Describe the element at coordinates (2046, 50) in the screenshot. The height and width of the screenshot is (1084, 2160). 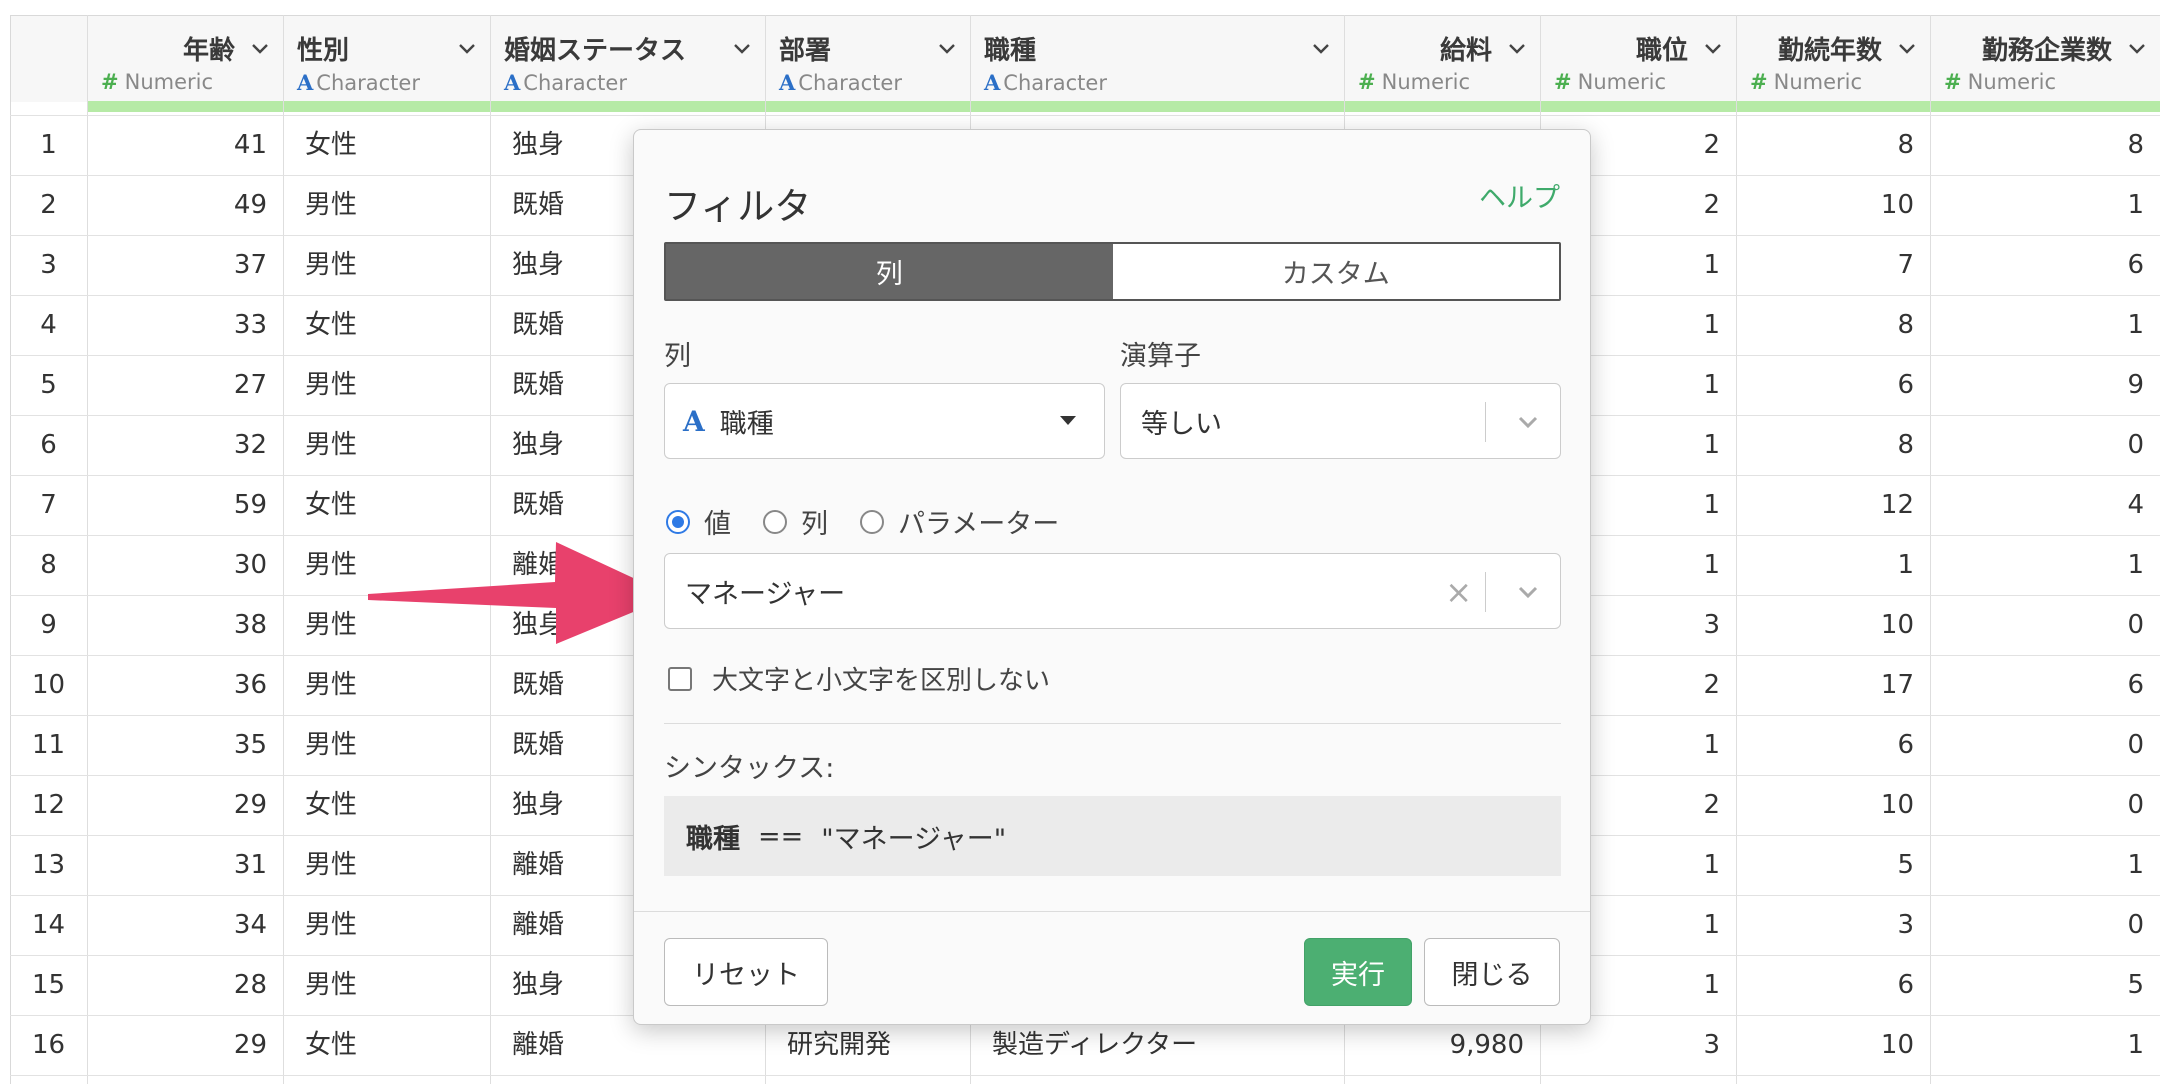
I see `column-header-name: 勤務企業数` at that location.